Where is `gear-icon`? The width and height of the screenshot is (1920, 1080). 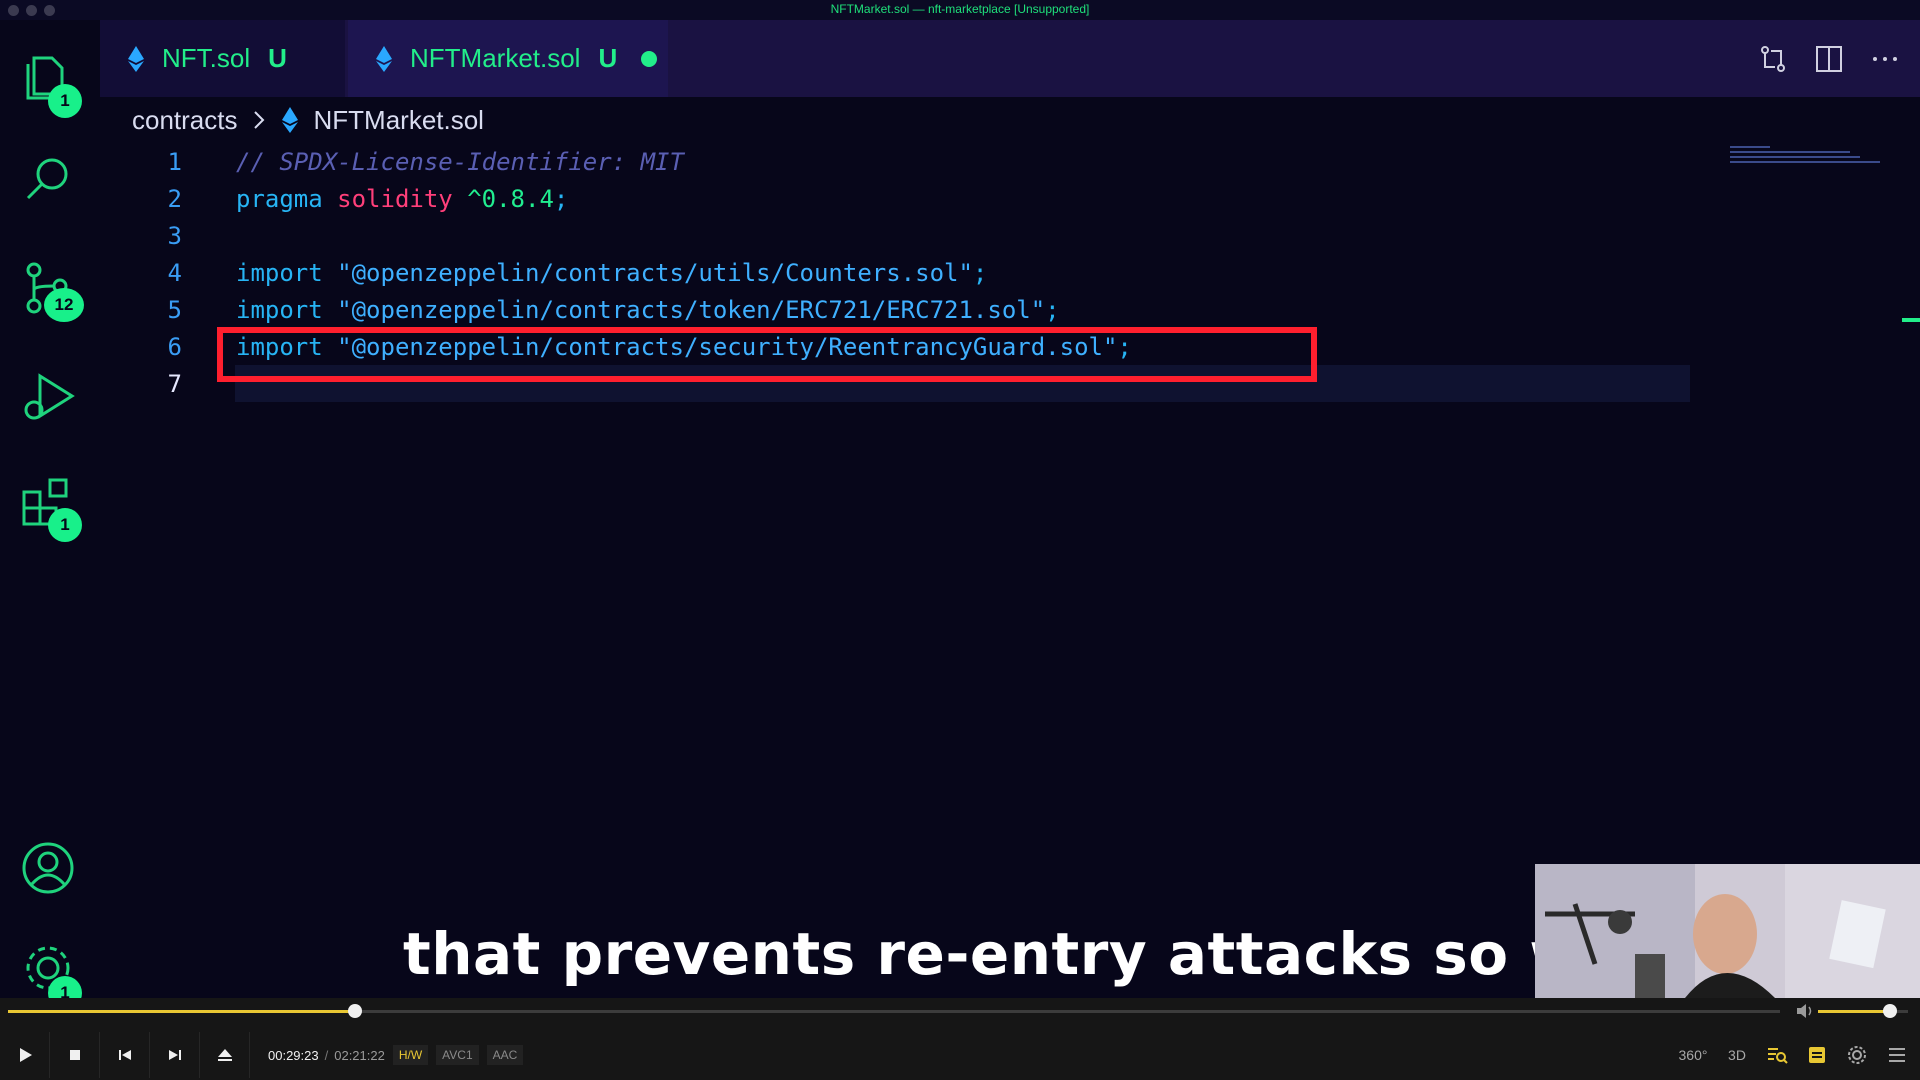 gear-icon is located at coordinates (1857, 1055).